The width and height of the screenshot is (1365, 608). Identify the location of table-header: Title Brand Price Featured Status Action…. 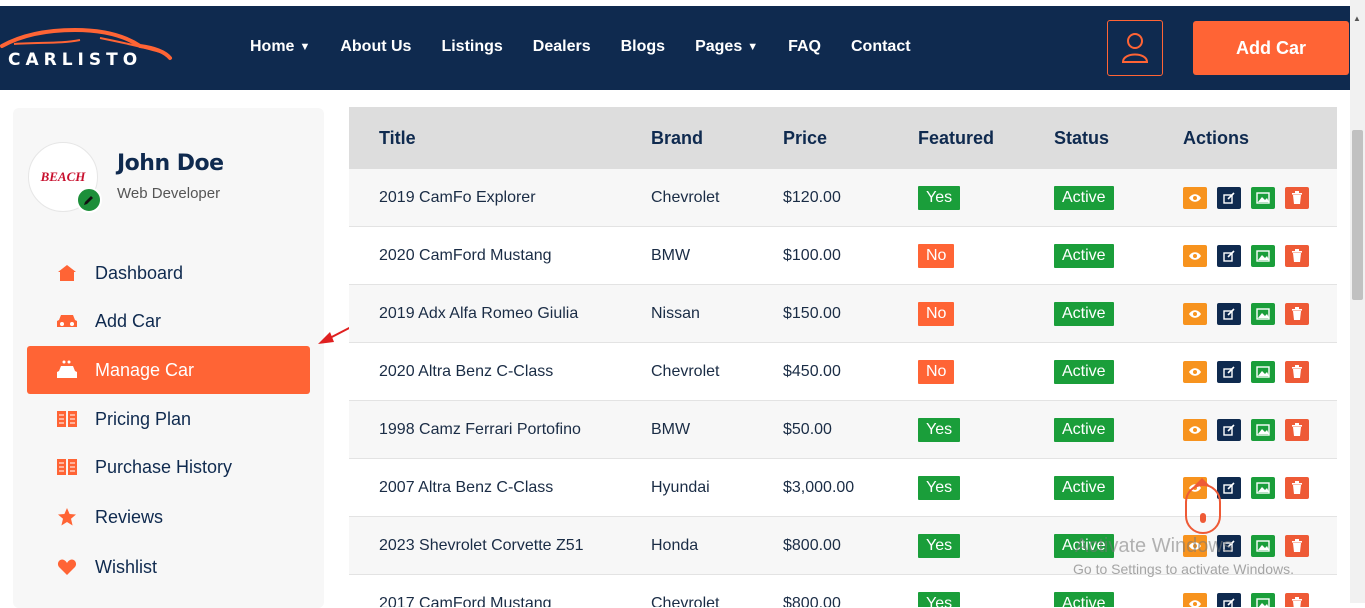
(843, 138).